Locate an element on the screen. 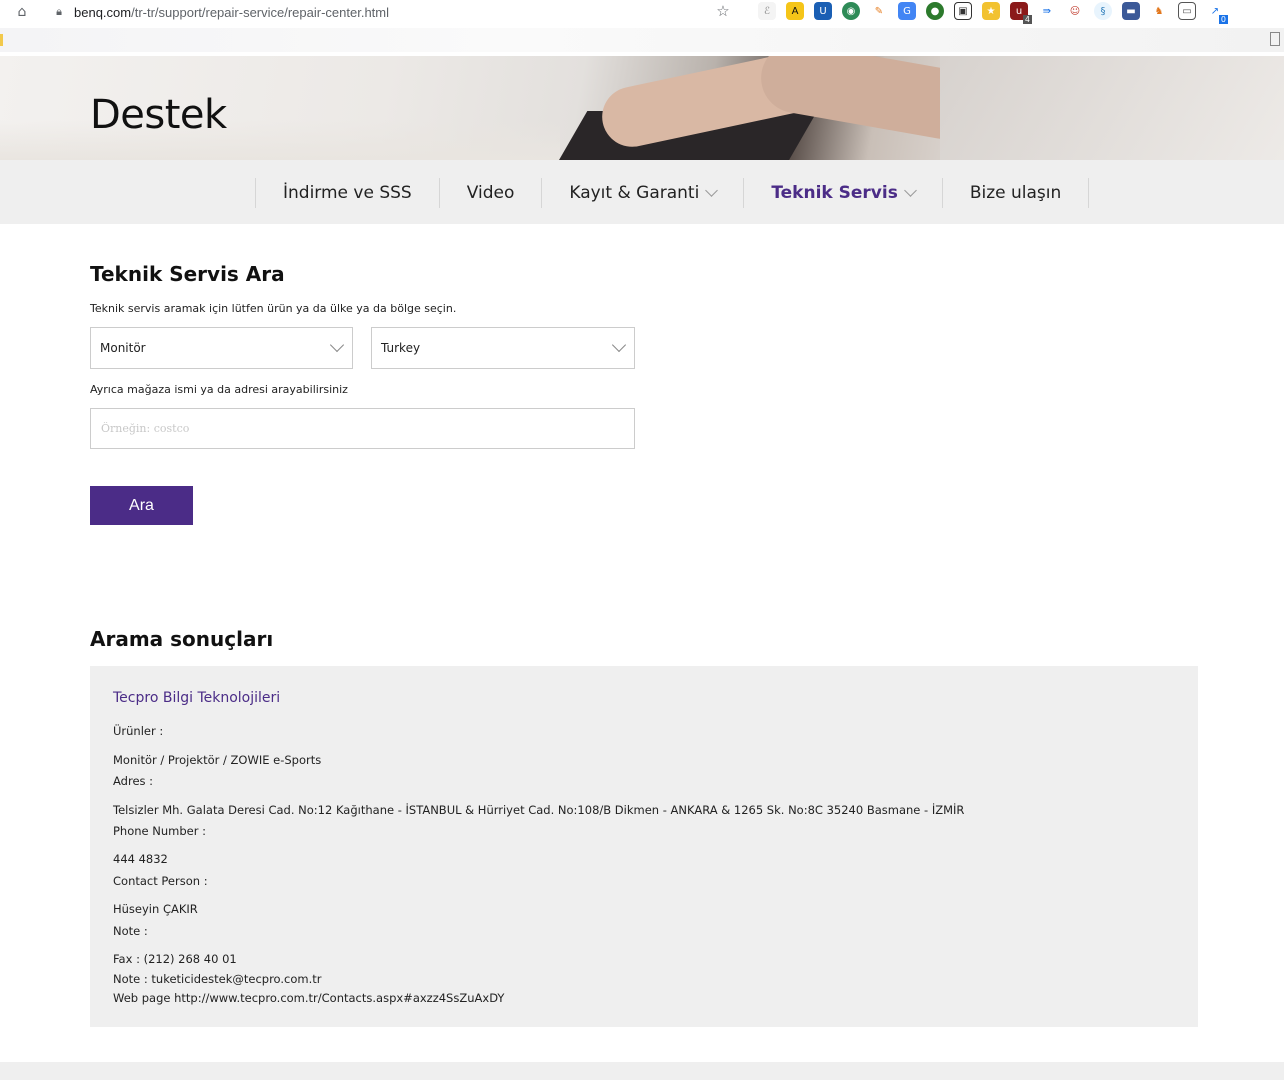  service-center-name: Tecpro Bilgi Teknolojileri is located at coordinates (196, 698).